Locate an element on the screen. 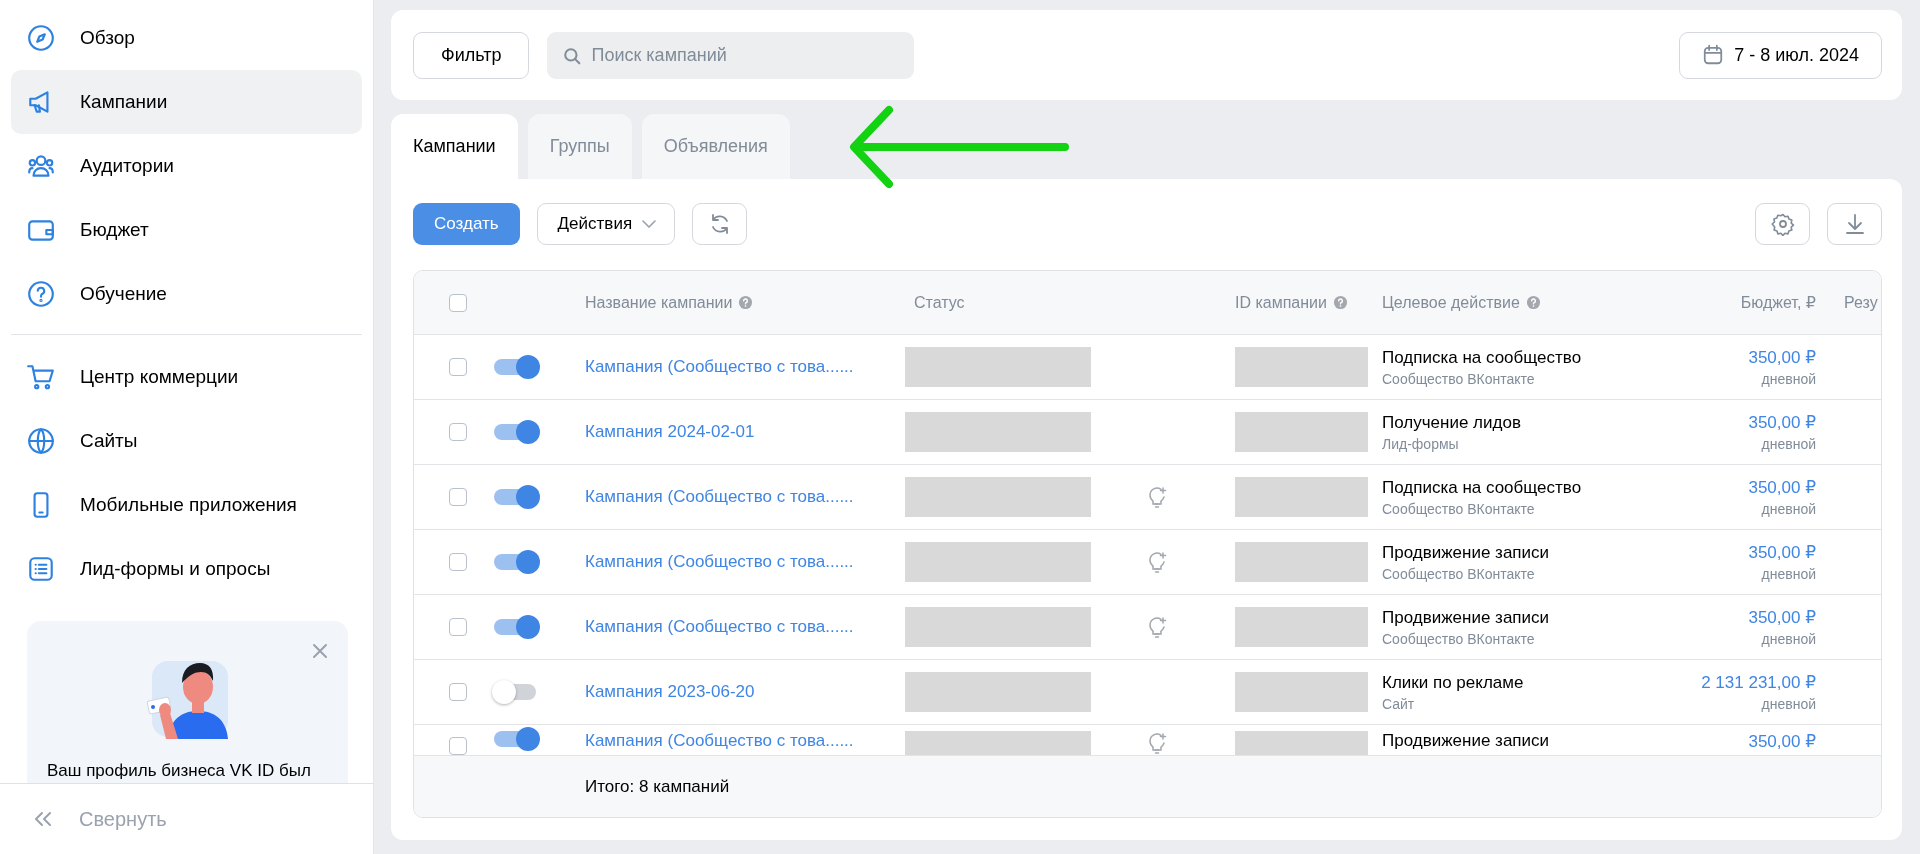 This screenshot has width=1920, height=854. column-header: Статус is located at coordinates (939, 302).